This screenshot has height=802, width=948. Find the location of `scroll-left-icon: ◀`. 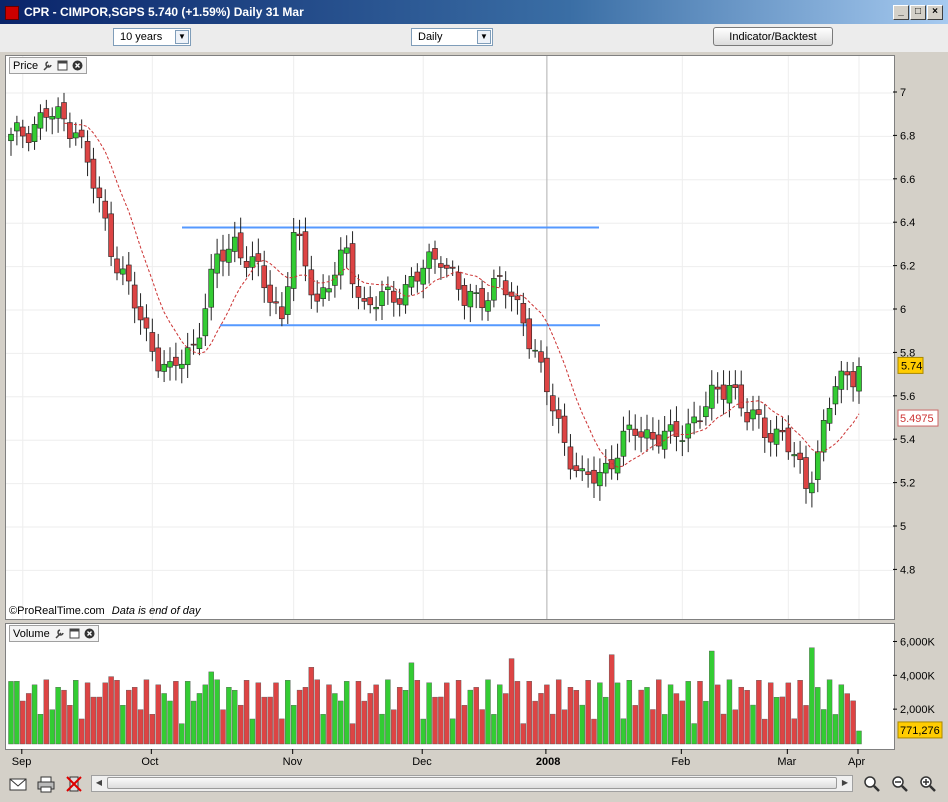

scroll-left-icon: ◀ is located at coordinates (99, 783).